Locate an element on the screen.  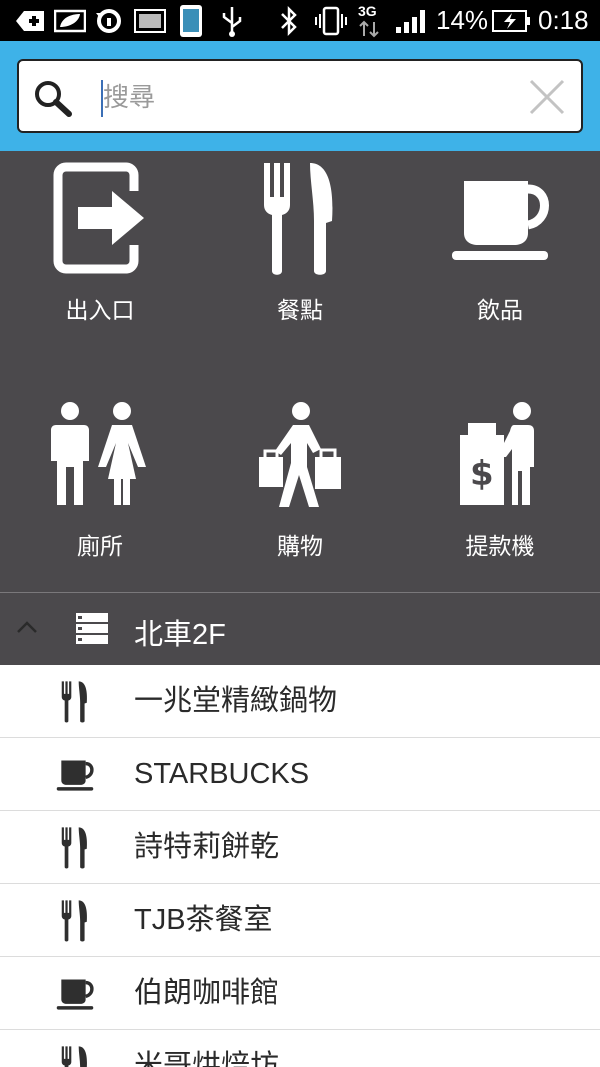
list-item: 詩特莉餅乾 is located at coordinates (300, 847).